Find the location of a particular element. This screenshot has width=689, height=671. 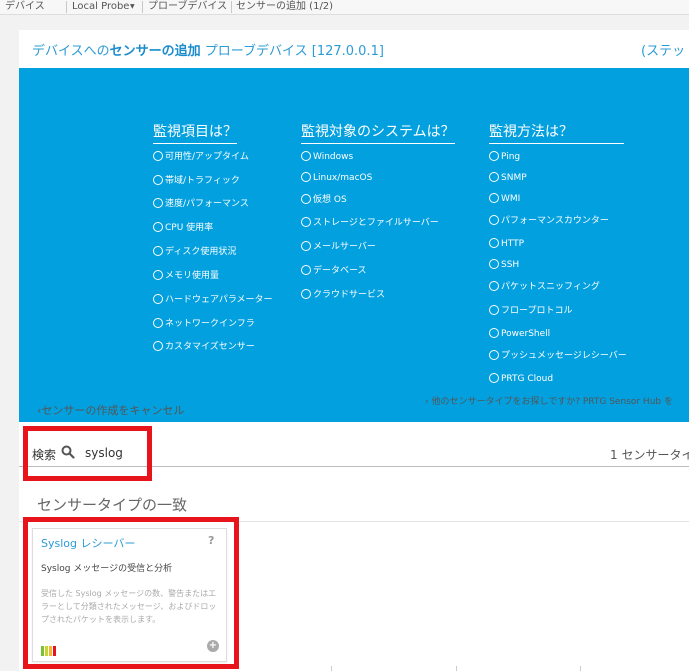

filter-option: HTTP is located at coordinates (506, 244).